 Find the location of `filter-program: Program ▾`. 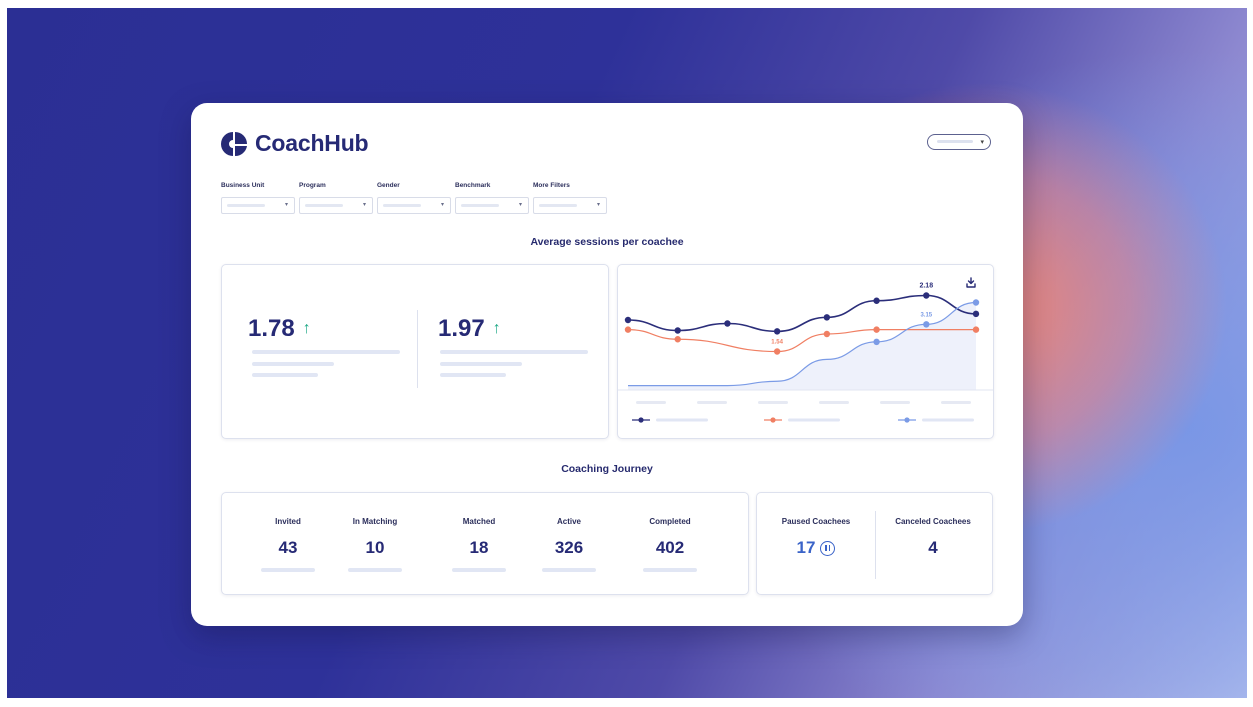

filter-program: Program ▾ is located at coordinates (336, 198).